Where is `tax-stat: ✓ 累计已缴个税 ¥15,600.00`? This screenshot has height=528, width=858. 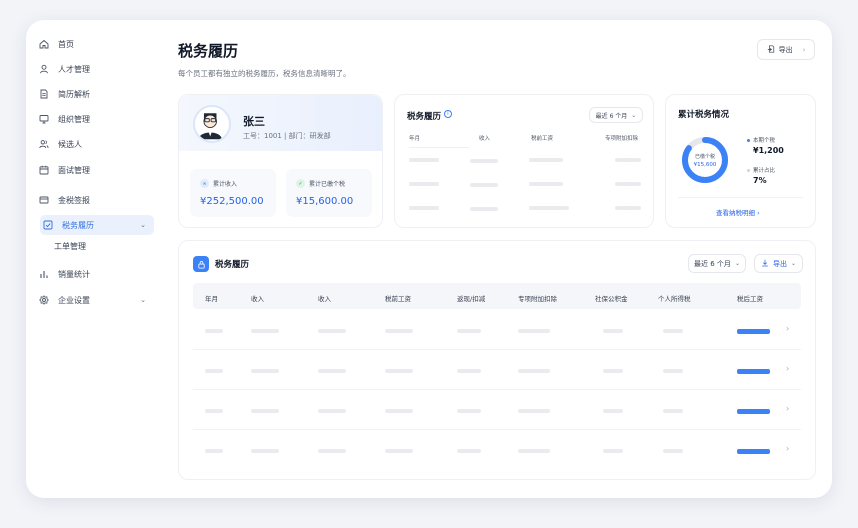 tax-stat: ✓ 累计已缴个税 ¥15,600.00 is located at coordinates (329, 193).